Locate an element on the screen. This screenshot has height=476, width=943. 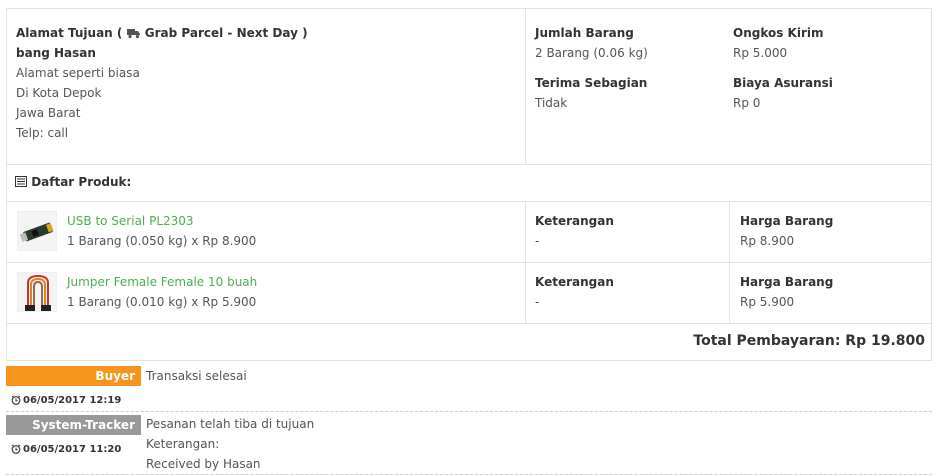
product-detail: 1 Barang (0.010 kg) x Rp 5.900 is located at coordinates (162, 302).